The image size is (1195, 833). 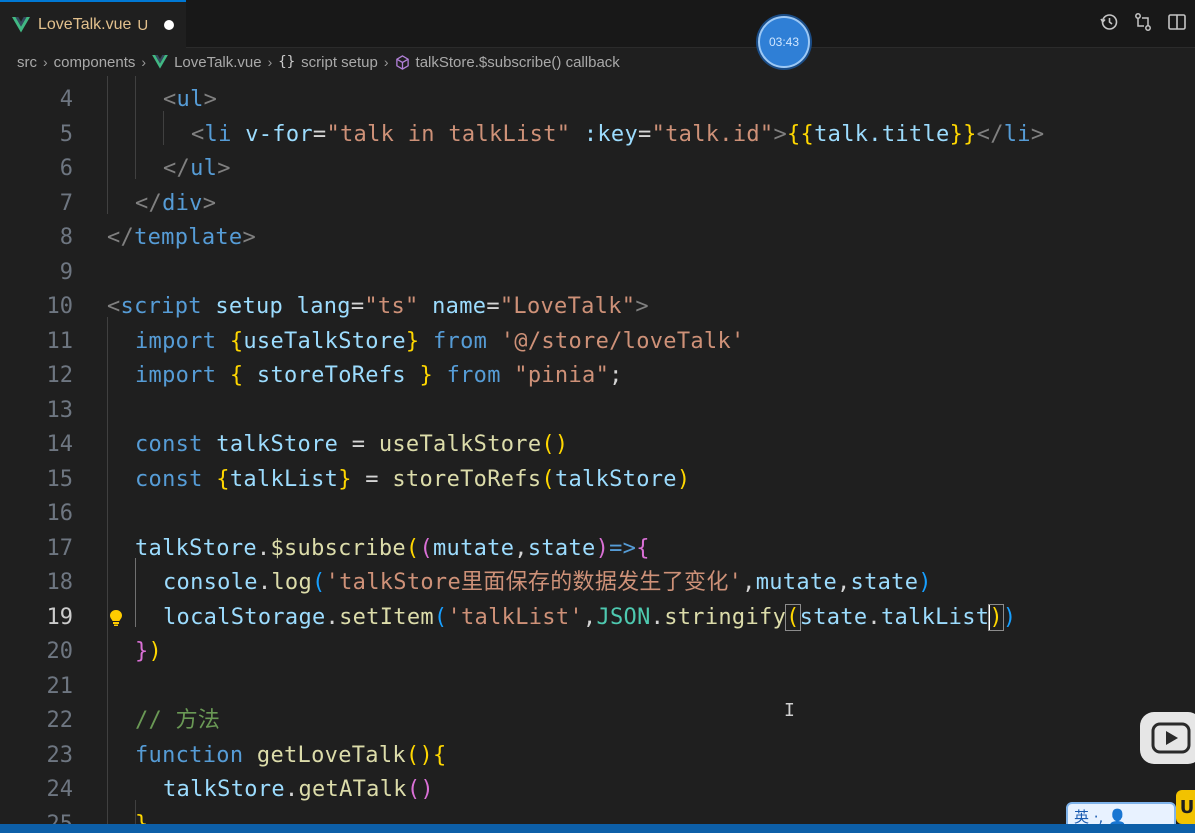 I want to click on breadcrumb-item-src: src, so click(x=27, y=62).